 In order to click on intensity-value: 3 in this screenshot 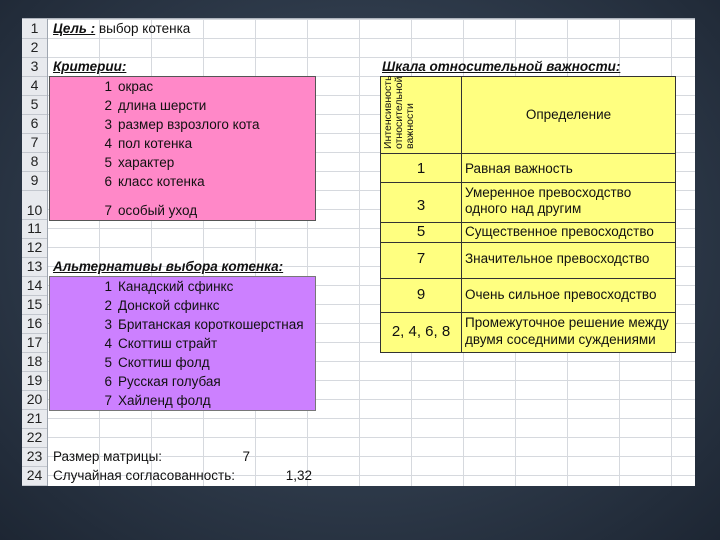, I will do `click(421, 205)`.